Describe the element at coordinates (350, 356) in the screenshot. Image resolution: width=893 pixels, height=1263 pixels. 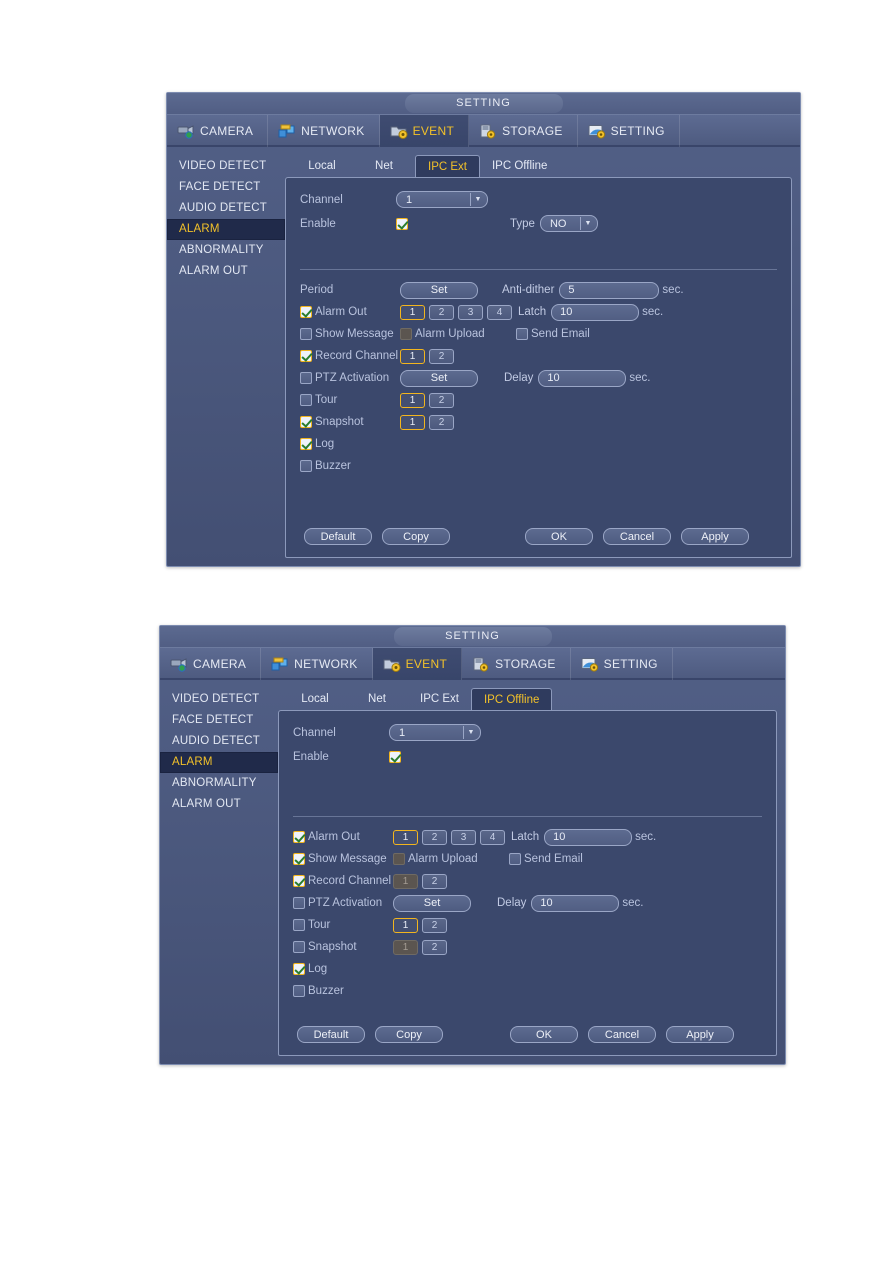
I see `record-channel-toggle: Record Channel` at that location.